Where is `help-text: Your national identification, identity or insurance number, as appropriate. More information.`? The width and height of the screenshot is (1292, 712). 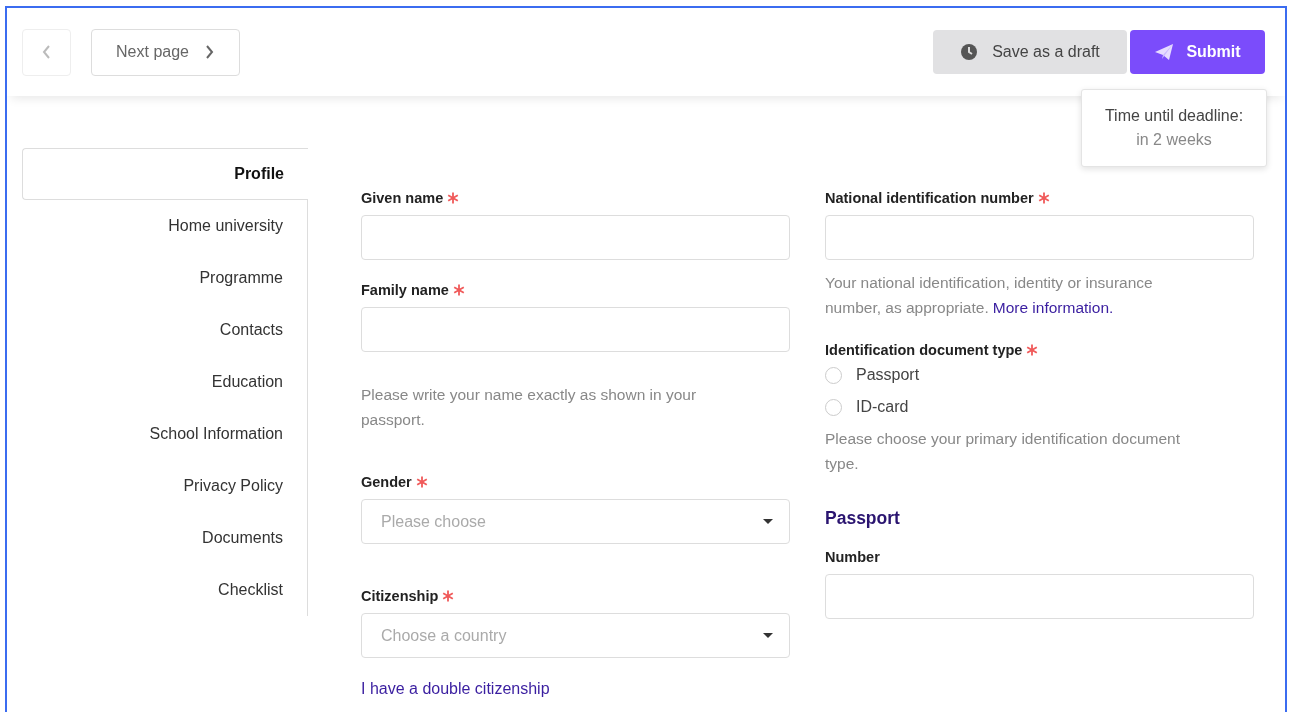
help-text: Your national identification, identity or insurance number, as appropriate. More information. is located at coordinates (989, 295).